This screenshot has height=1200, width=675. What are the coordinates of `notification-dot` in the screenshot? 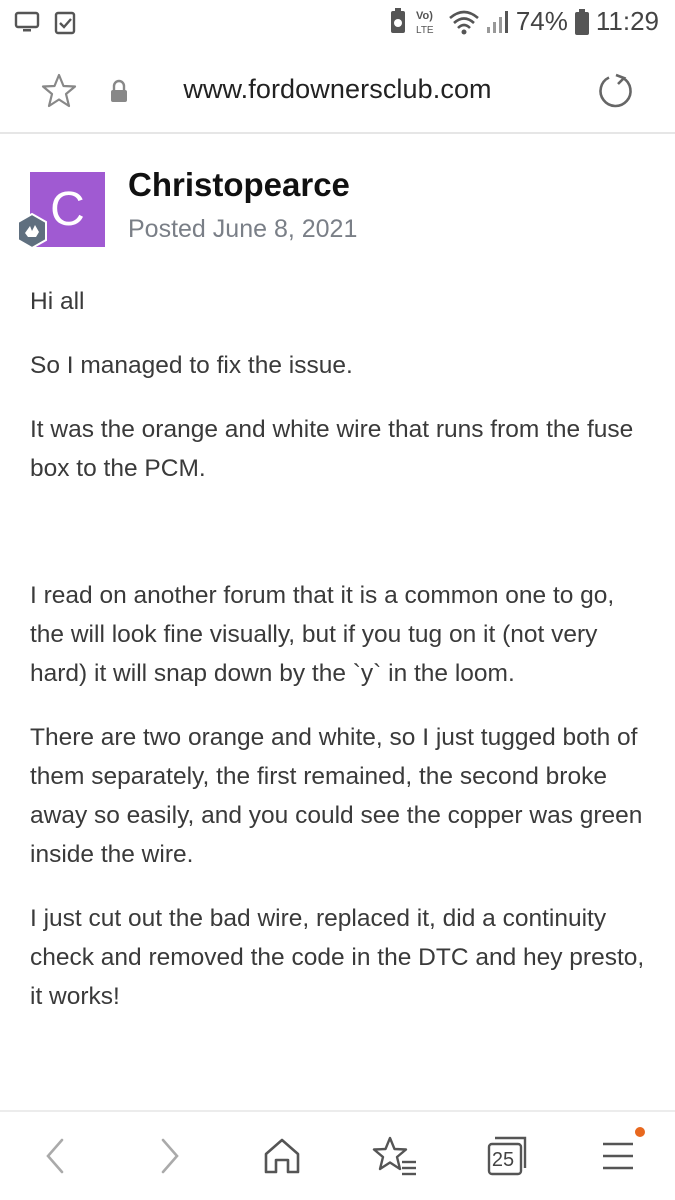 It's located at (640, 1132).